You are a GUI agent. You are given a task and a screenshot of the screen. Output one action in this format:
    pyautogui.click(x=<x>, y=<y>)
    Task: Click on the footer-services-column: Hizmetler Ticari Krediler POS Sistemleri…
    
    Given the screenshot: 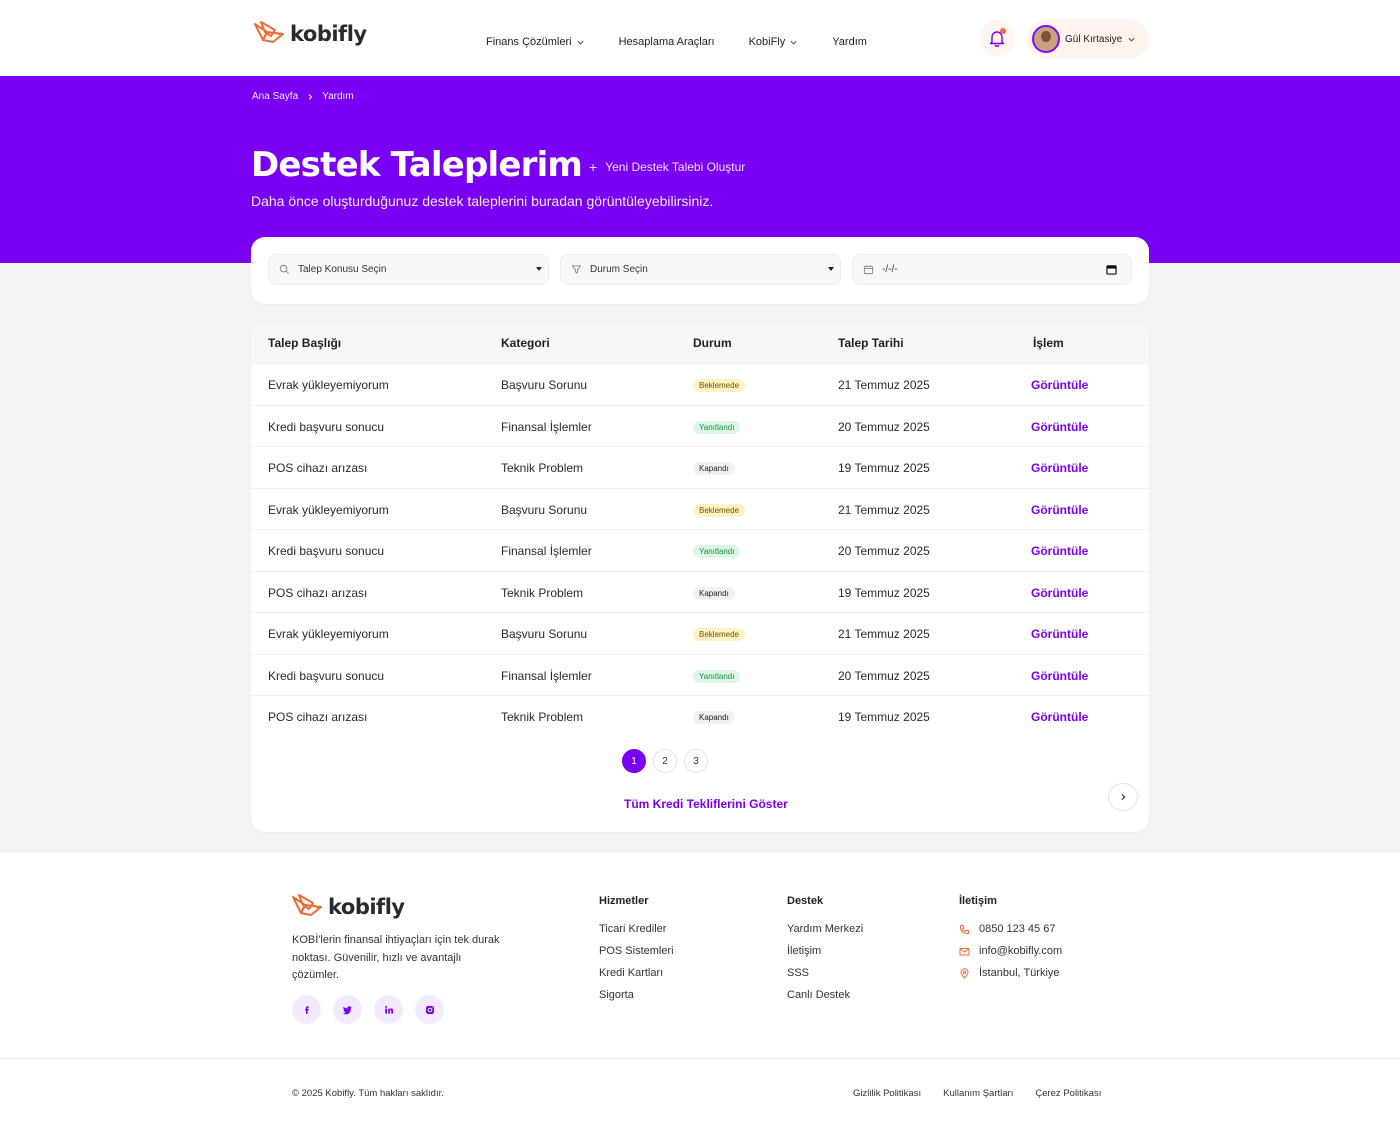 What is the action you would take?
    pyautogui.click(x=636, y=953)
    